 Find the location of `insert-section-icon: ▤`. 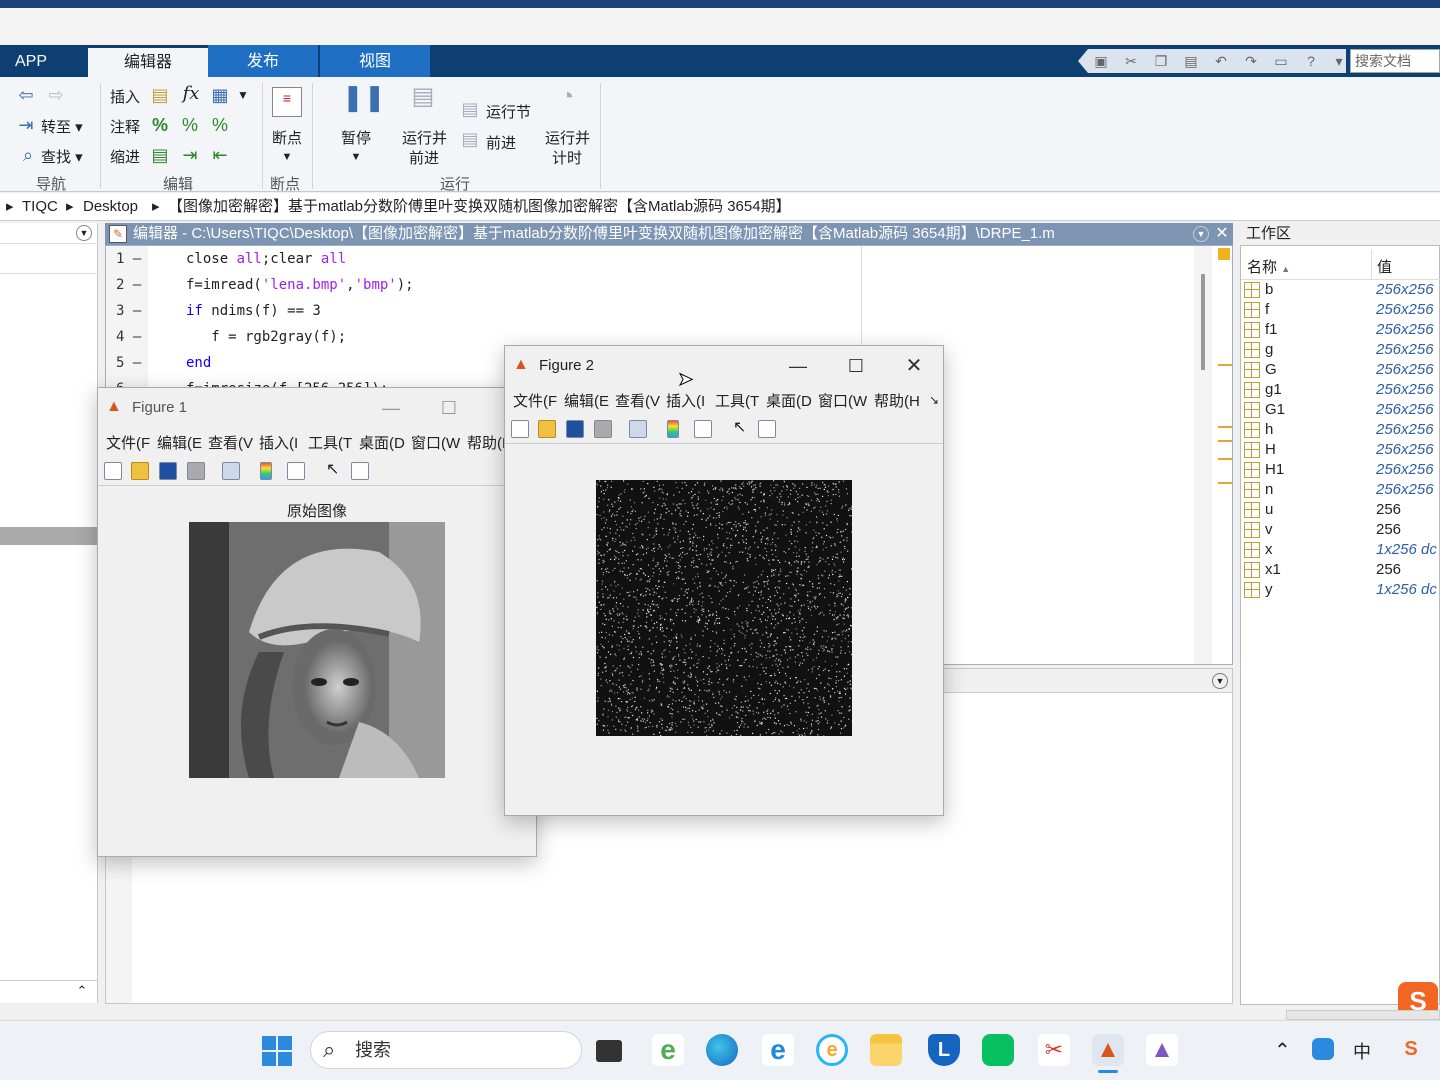

insert-section-icon: ▤ is located at coordinates (160, 95).